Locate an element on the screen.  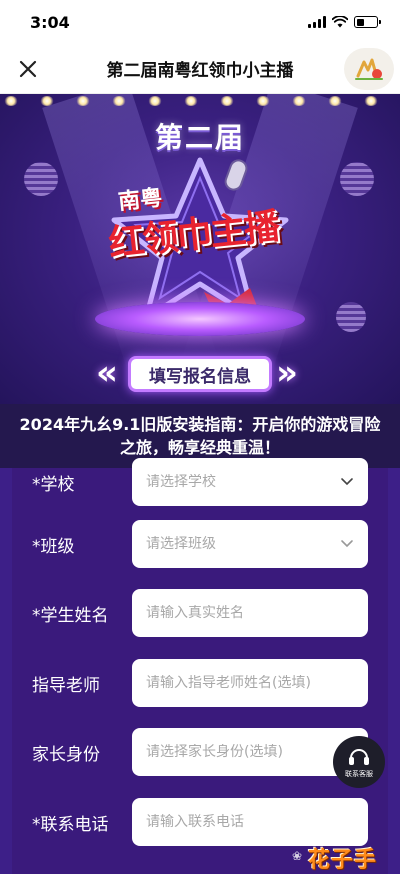
field-label: 家长身份 is located at coordinates (66, 754).